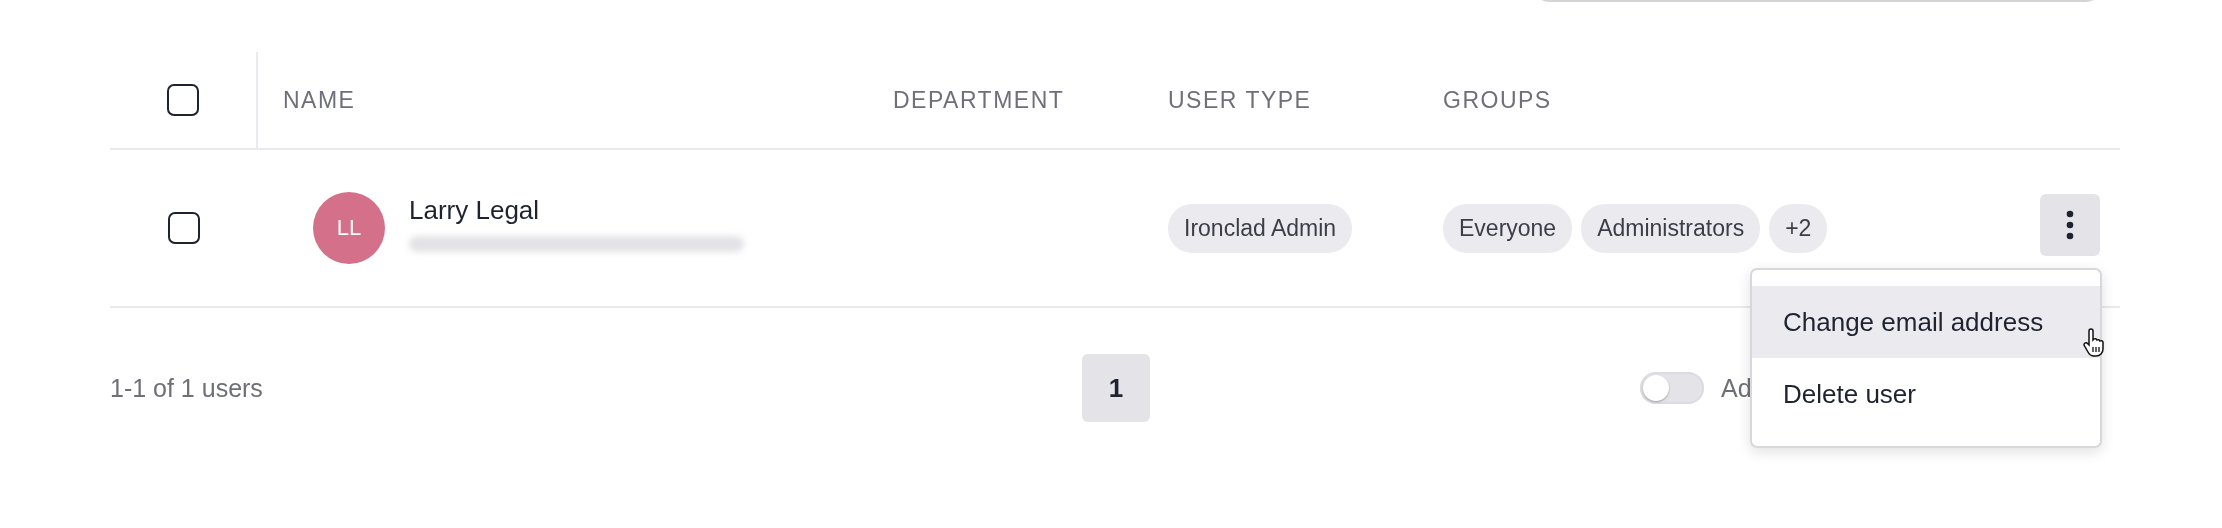  What do you see at coordinates (1672, 388) in the screenshot?
I see `toggle-switch` at bounding box center [1672, 388].